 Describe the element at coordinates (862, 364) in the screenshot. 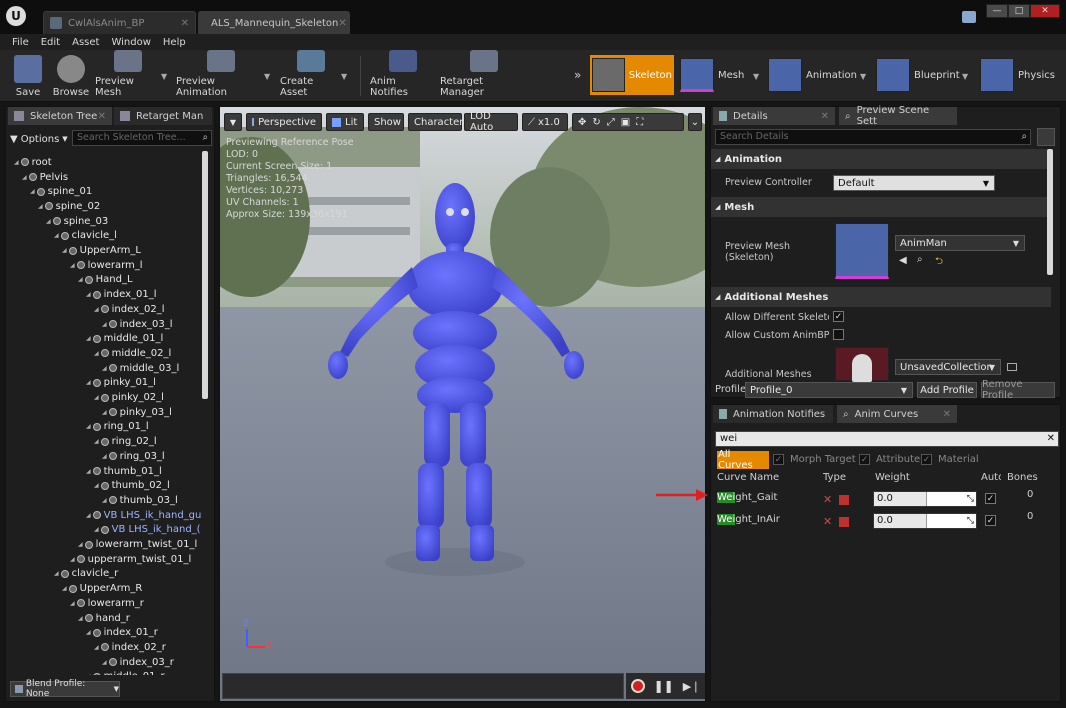

I see `collection-thumbnail` at that location.